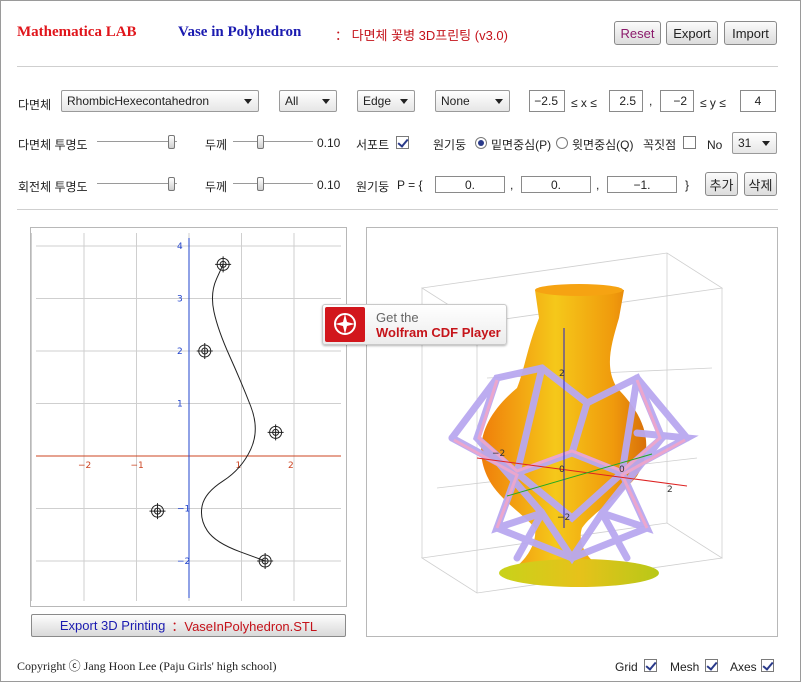  What do you see at coordinates (754, 143) in the screenshot?
I see `vertex-number-select: 31` at bounding box center [754, 143].